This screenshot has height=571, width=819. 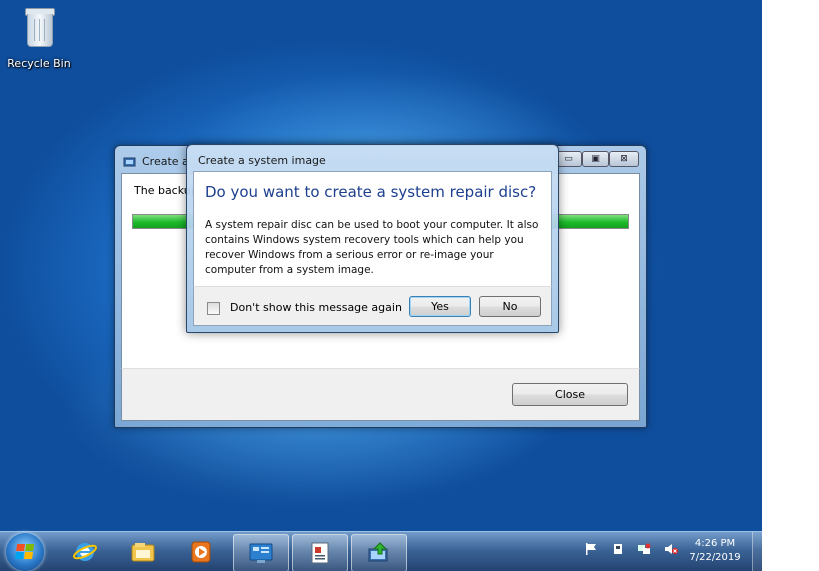 I want to click on recycle-bin-shortcut: Recycle Bin, so click(x=39, y=38).